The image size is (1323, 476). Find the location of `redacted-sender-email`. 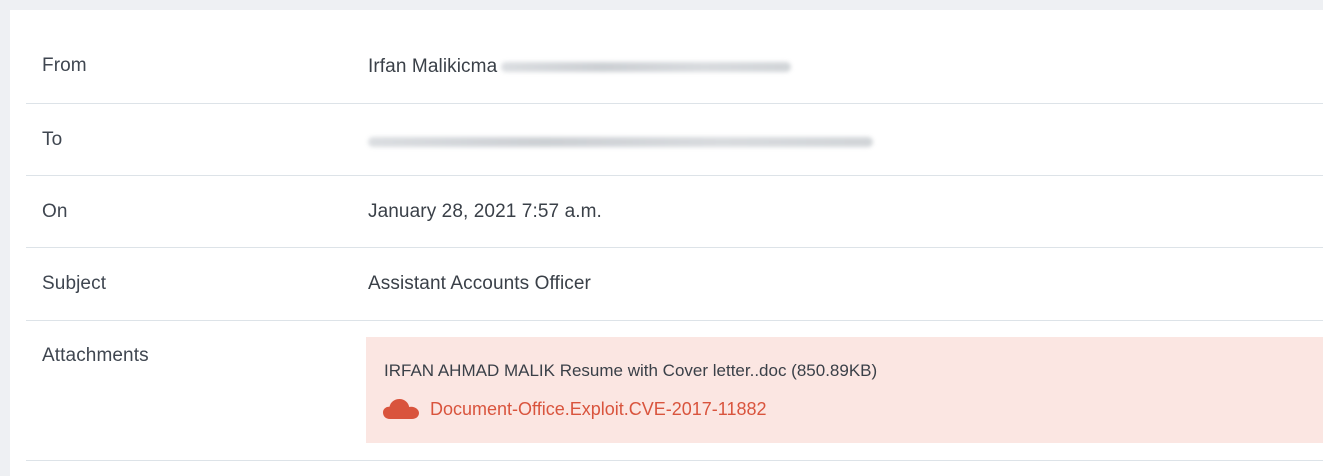

redacted-sender-email is located at coordinates (646, 66).